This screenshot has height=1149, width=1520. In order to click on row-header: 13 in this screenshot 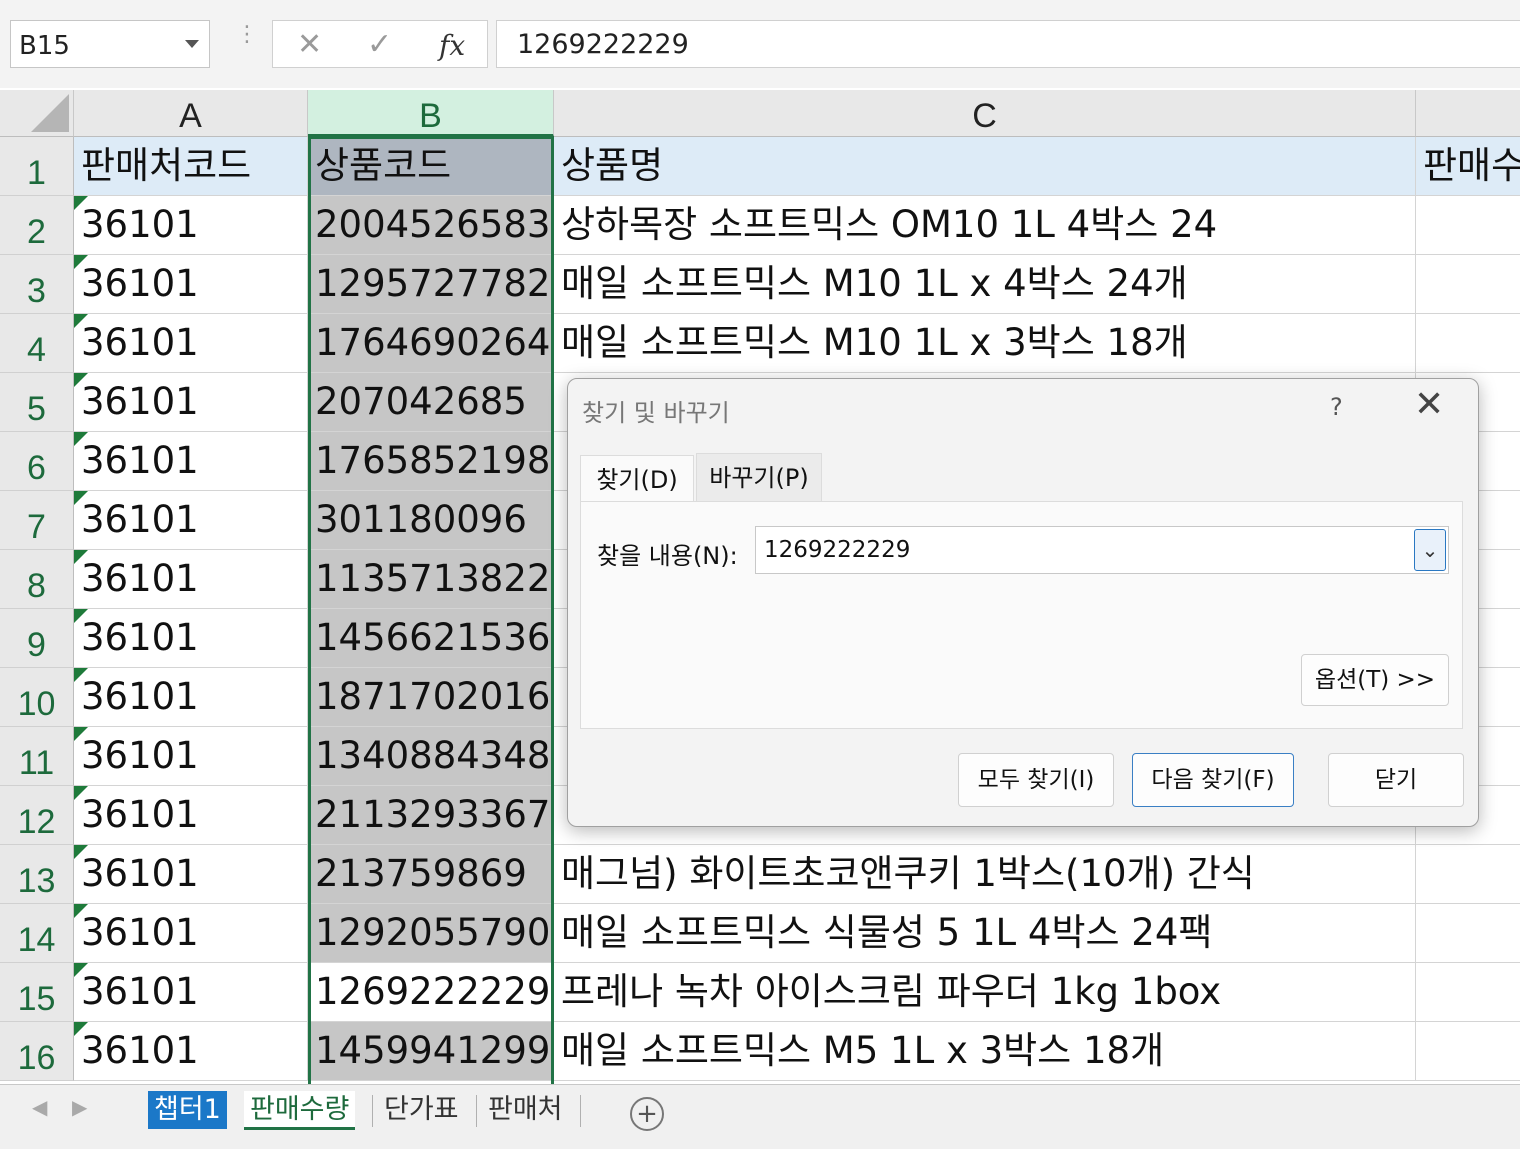, I will do `click(37, 874)`.